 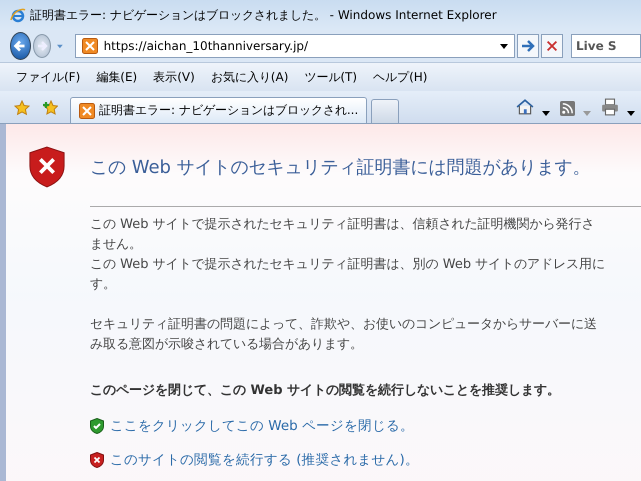 I want to click on dropdown-caret-icon, so click(x=504, y=46).